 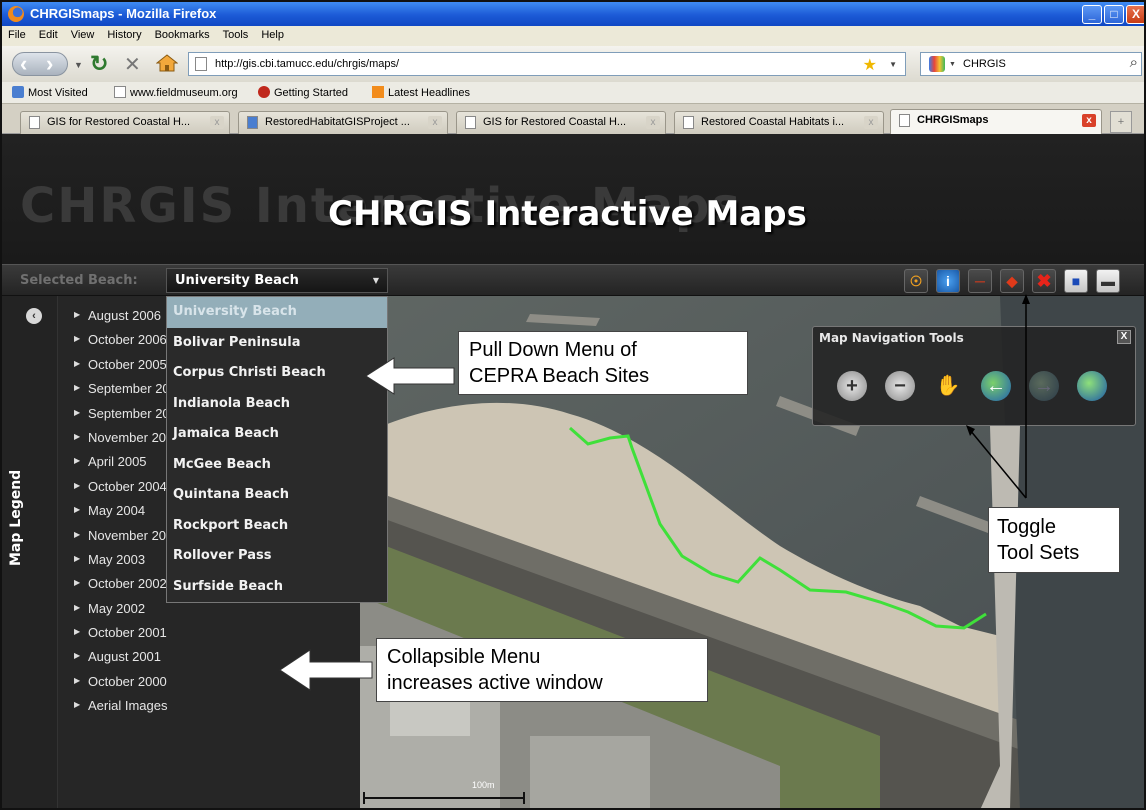 What do you see at coordinates (129, 686) in the screenshot?
I see `legend-item: October 2000` at bounding box center [129, 686].